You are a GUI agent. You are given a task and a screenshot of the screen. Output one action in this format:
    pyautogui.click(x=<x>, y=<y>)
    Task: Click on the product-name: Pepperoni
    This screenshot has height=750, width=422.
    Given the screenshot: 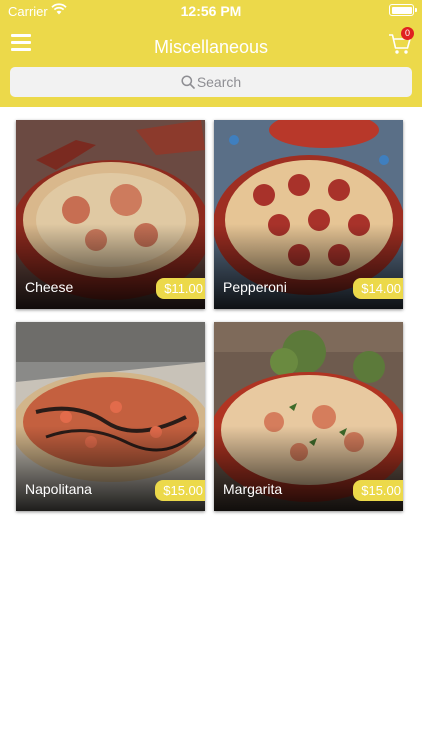 What is the action you would take?
    pyautogui.click(x=255, y=287)
    